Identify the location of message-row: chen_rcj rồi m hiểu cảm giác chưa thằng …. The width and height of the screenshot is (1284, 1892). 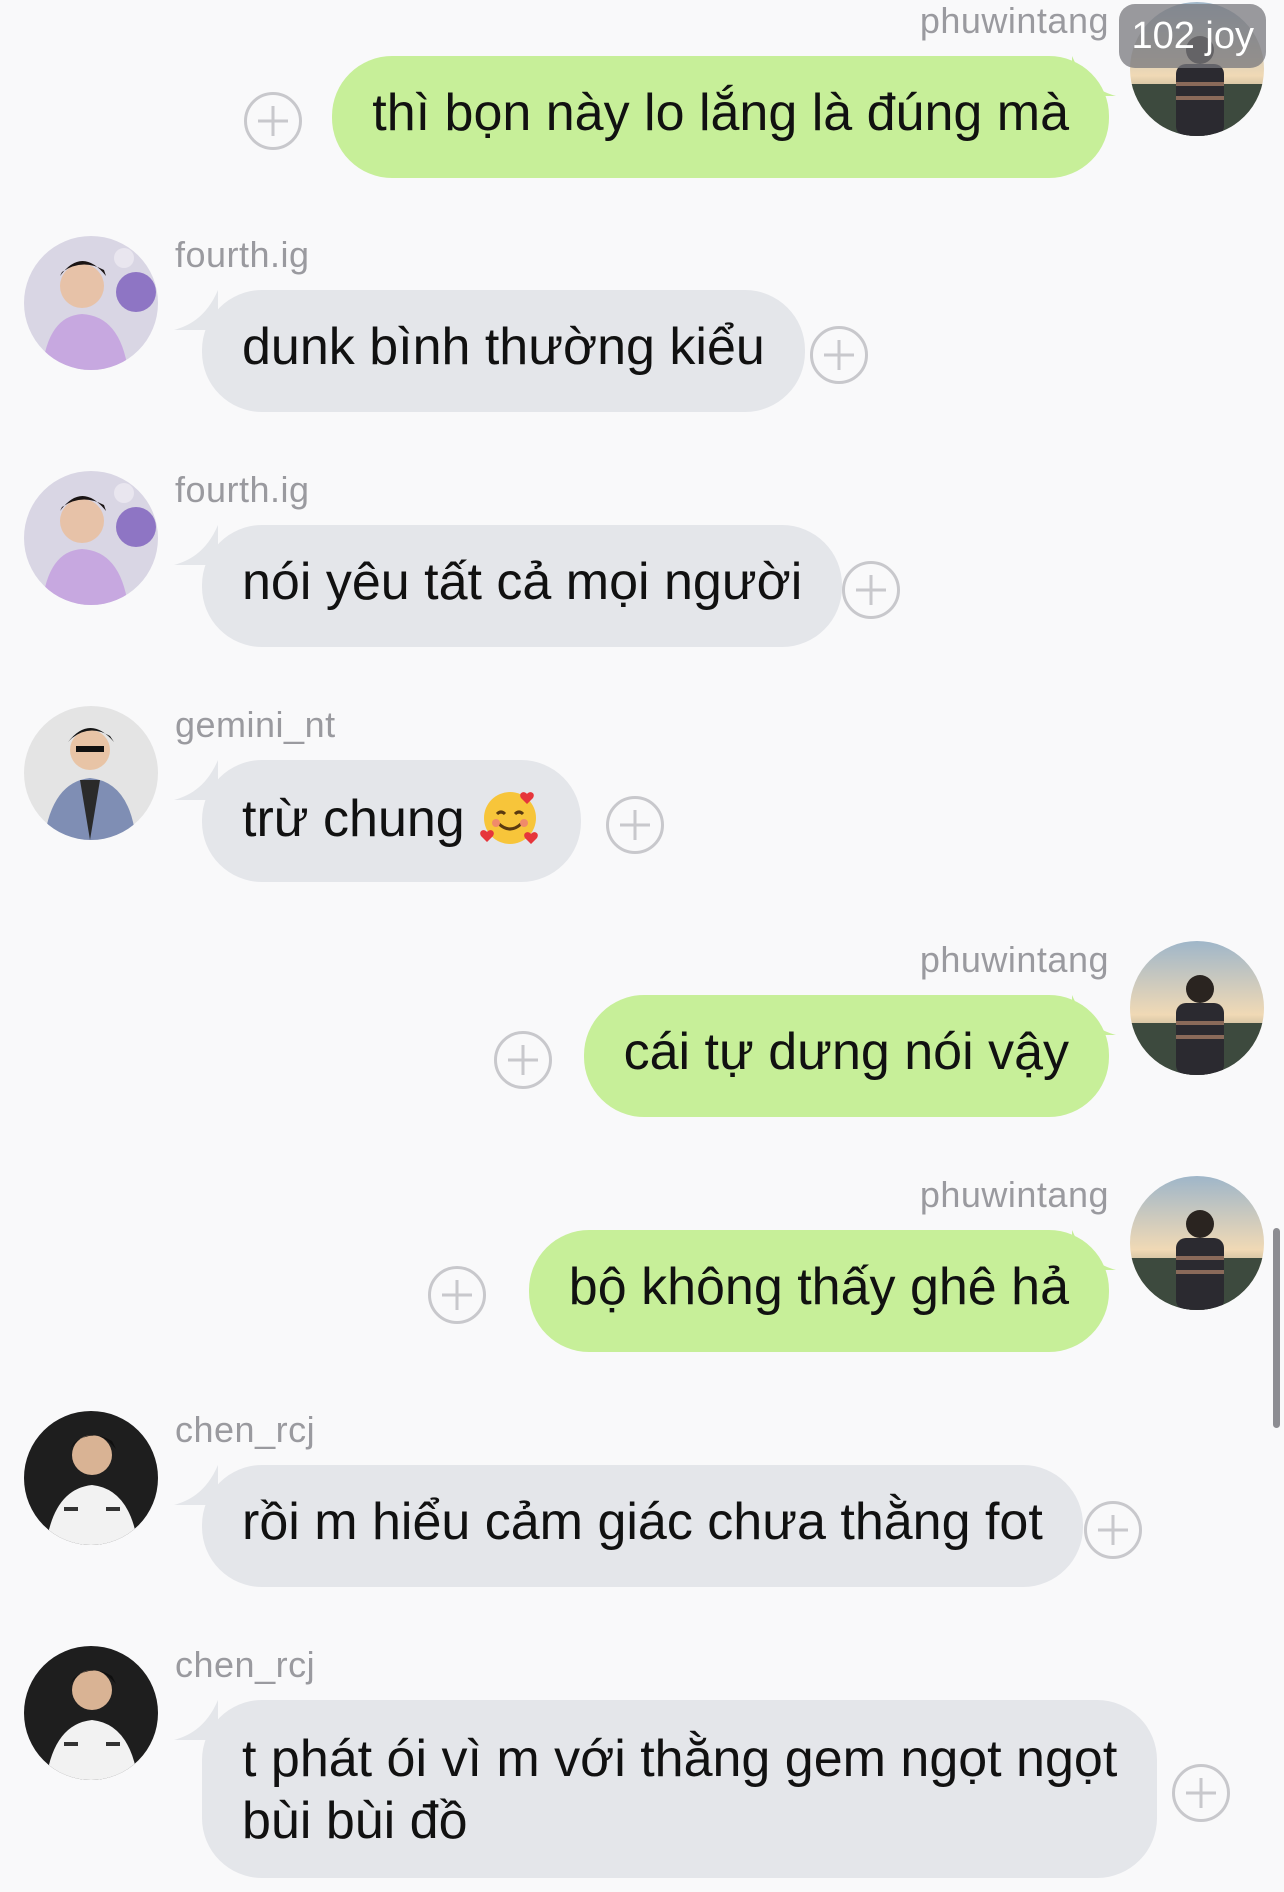
(642, 1499).